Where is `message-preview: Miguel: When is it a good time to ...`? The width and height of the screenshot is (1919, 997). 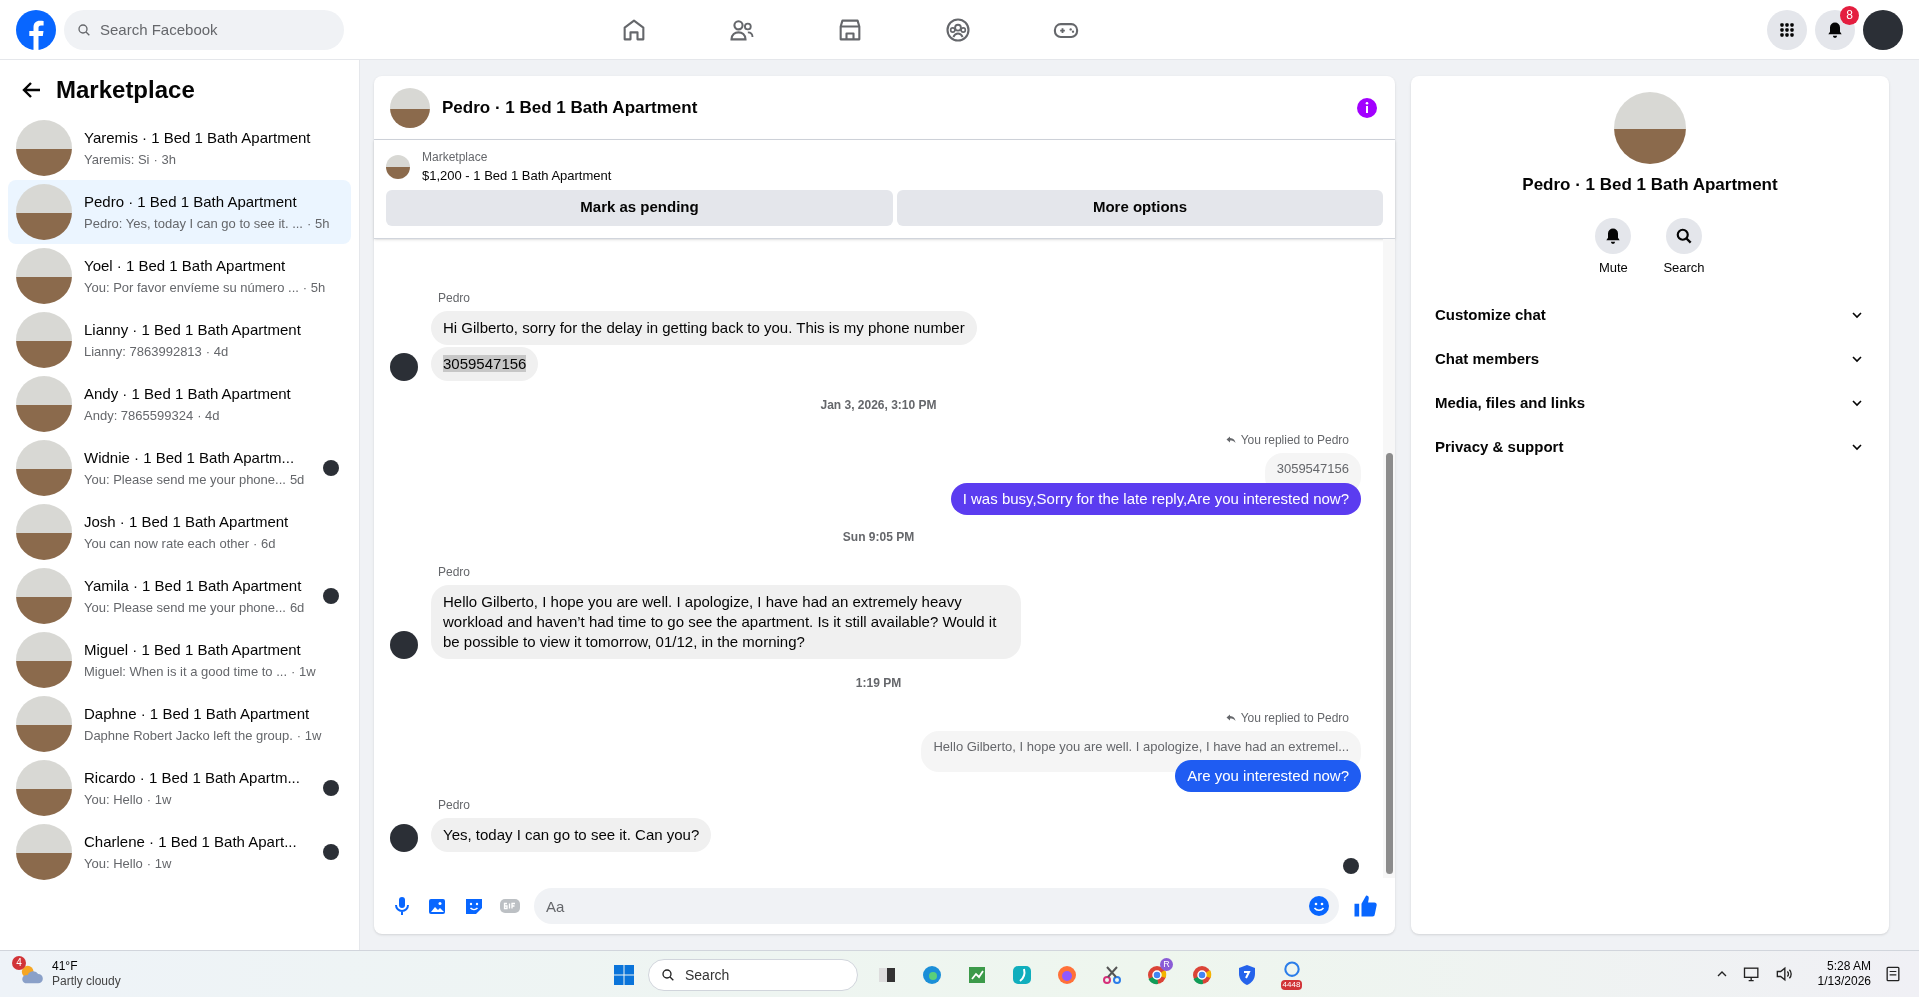 message-preview: Miguel: When is it a good time to ... is located at coordinates (186, 671).